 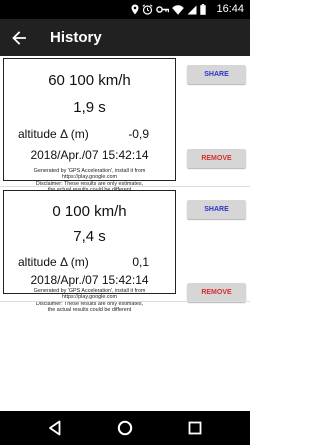 I want to click on navigation-bar, so click(x=125, y=428).